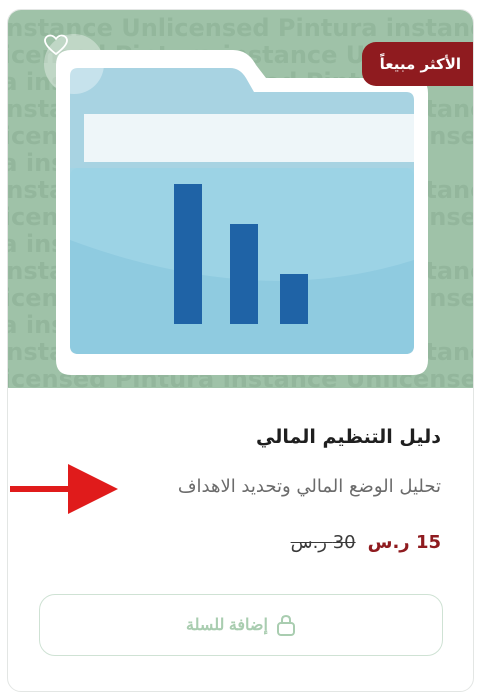 The image size is (487, 697). What do you see at coordinates (366, 542) in the screenshot?
I see `price-row: 15 ر.س 30 ر.س` at bounding box center [366, 542].